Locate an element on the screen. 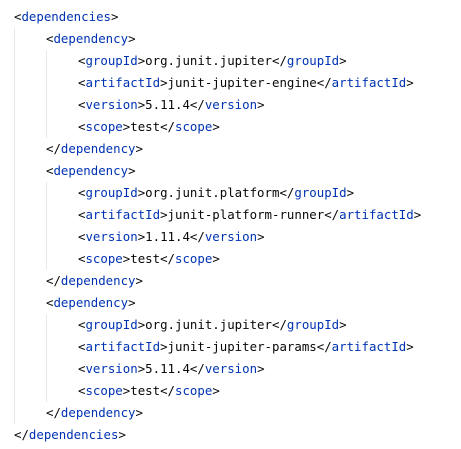 This screenshot has height=449, width=461. xml-text-value: junit-jupiter-engine is located at coordinates (242, 82).